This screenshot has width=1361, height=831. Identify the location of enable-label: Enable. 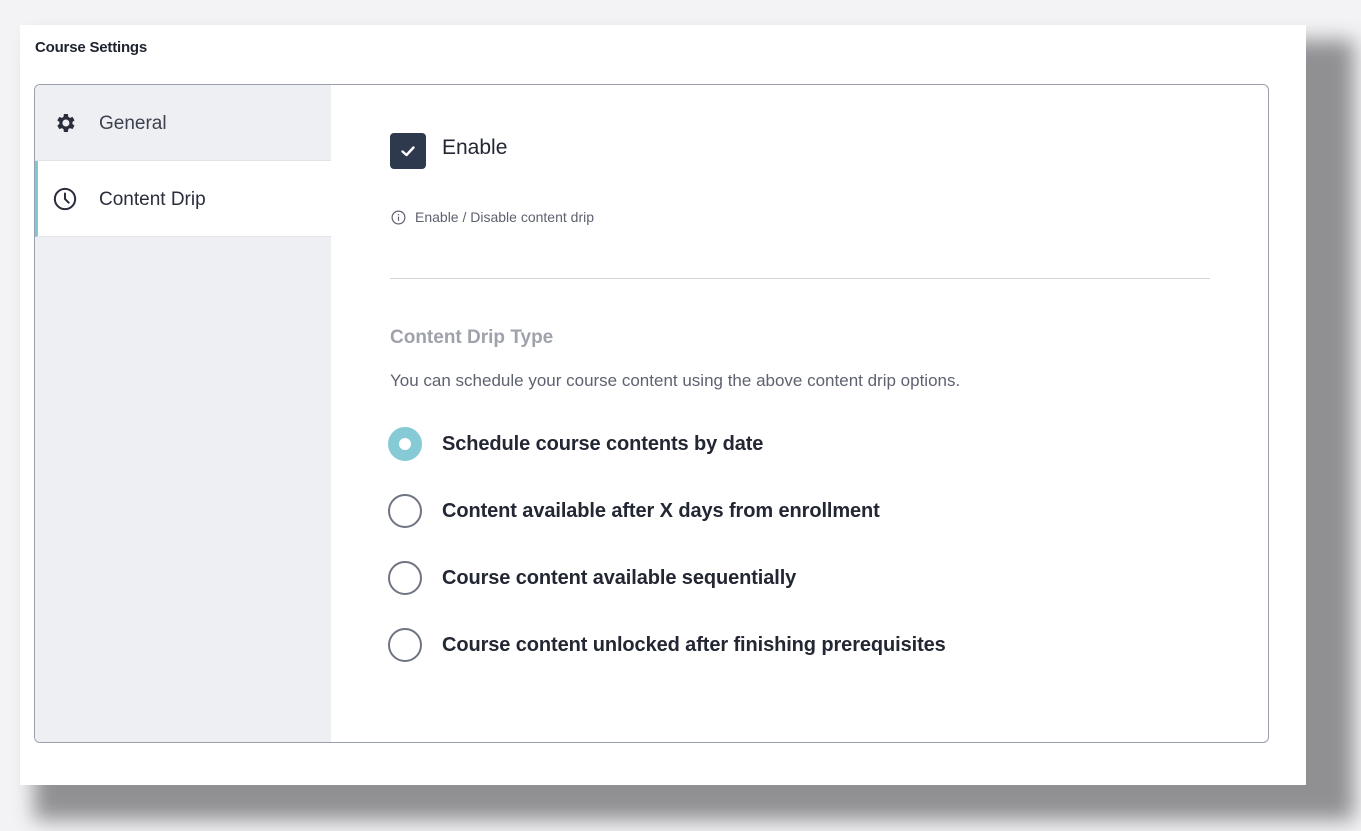
(475, 147).